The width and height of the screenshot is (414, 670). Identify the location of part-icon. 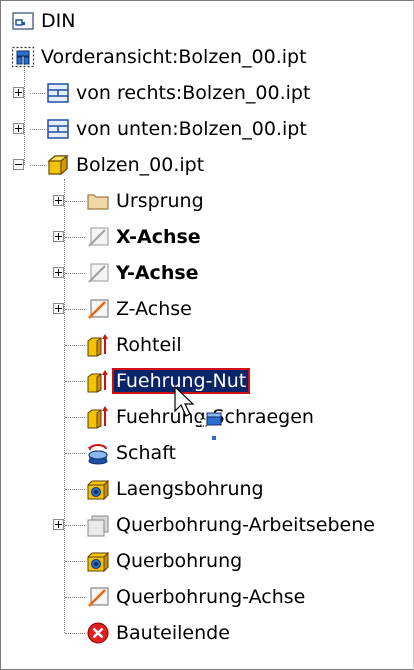
(58, 165).